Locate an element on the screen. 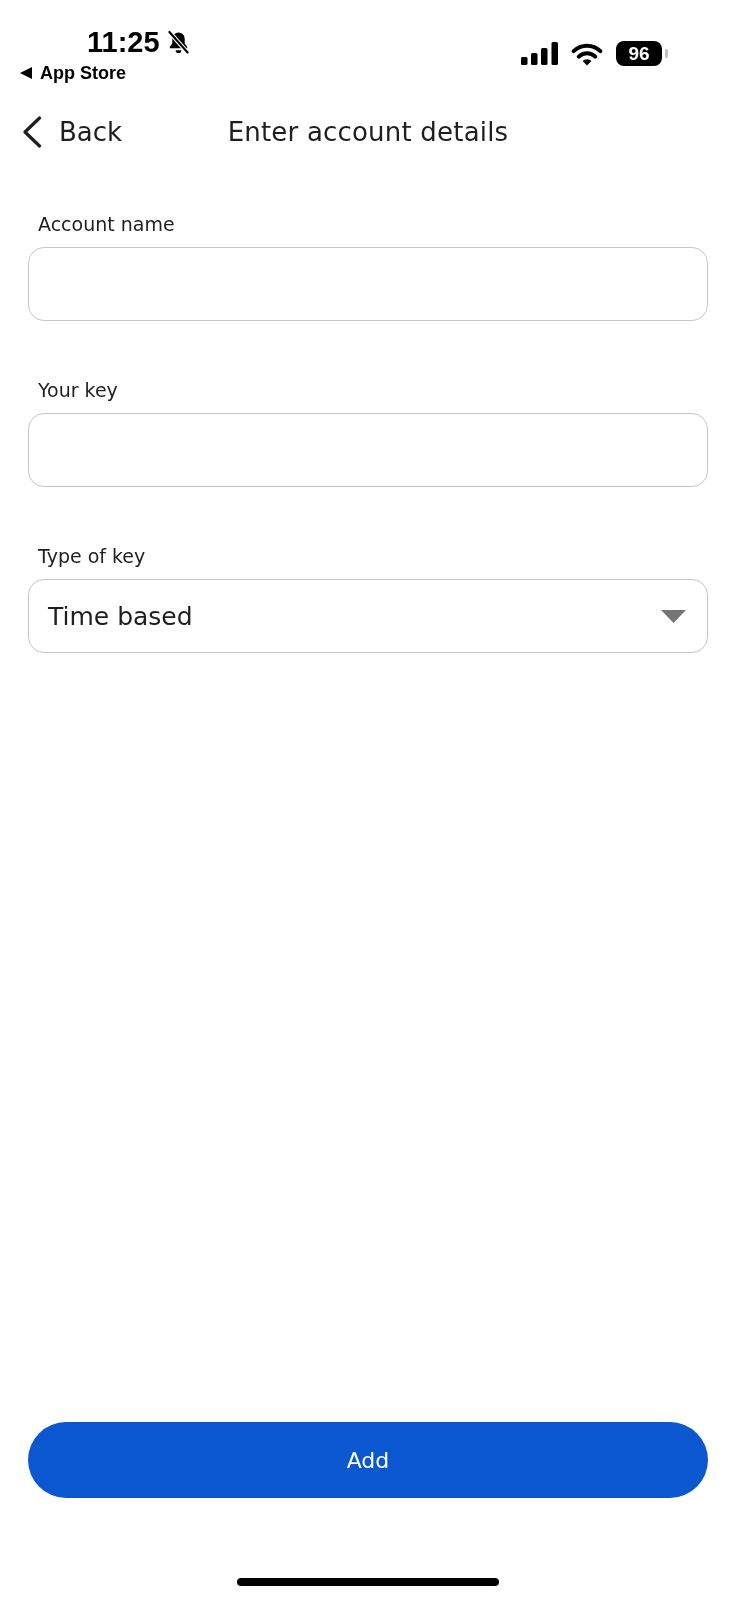  status-time: 11:25 is located at coordinates (123, 42).